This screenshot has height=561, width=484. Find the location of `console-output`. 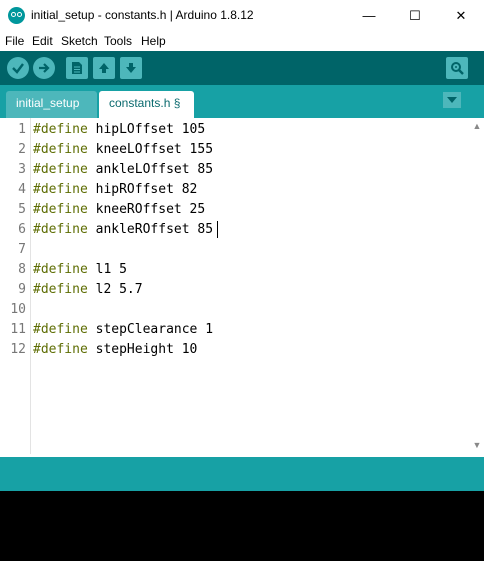

console-output is located at coordinates (242, 526).